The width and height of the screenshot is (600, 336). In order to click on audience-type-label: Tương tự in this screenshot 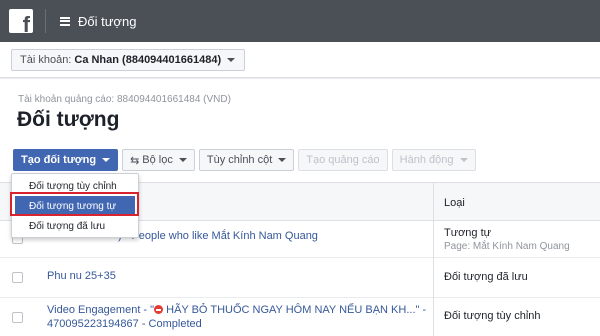, I will do `click(468, 233)`.